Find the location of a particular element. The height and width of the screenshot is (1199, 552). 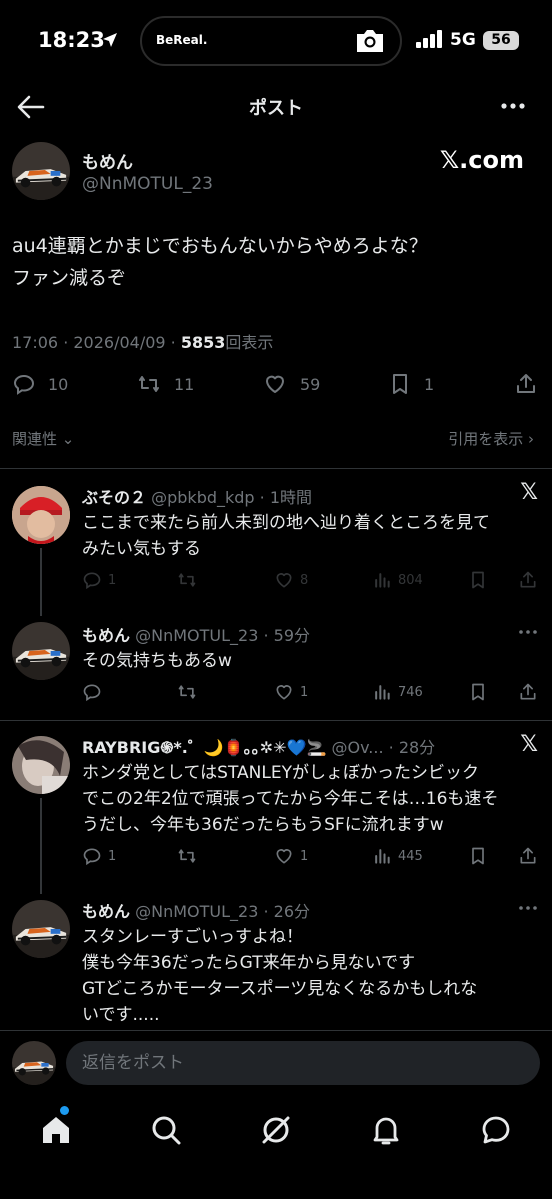

island-app-label: BeReal. is located at coordinates (182, 40).